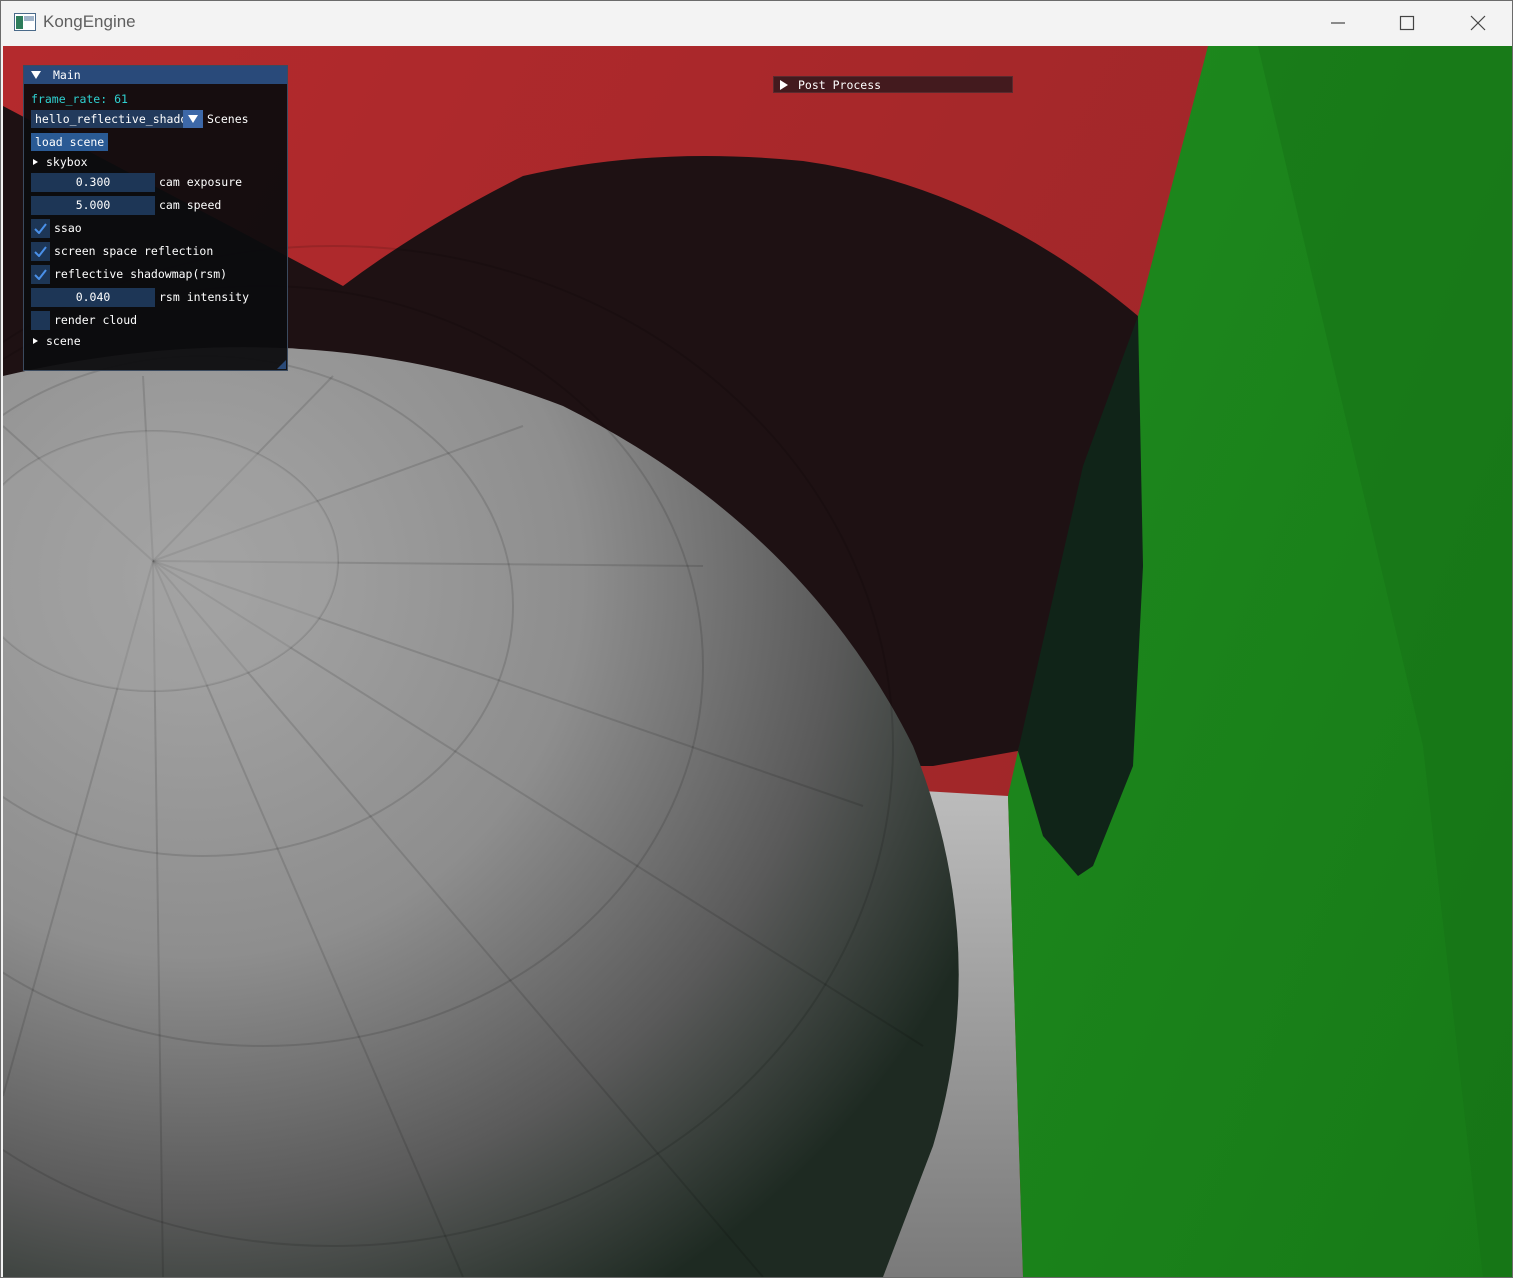 The width and height of the screenshot is (1513, 1278). Describe the element at coordinates (190, 205) in the screenshot. I see `cam-speed-label: cam speed` at that location.